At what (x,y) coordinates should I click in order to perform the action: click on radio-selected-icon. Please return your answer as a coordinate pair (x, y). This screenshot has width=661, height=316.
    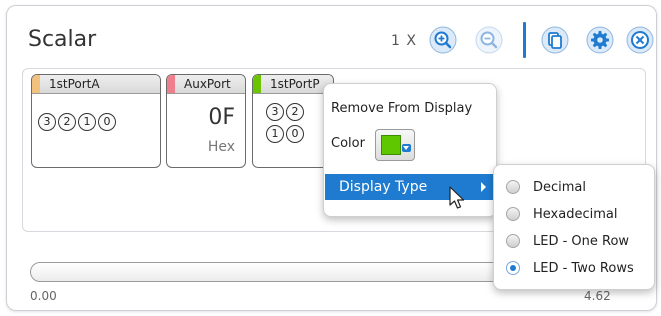
    Looking at the image, I should click on (513, 268).